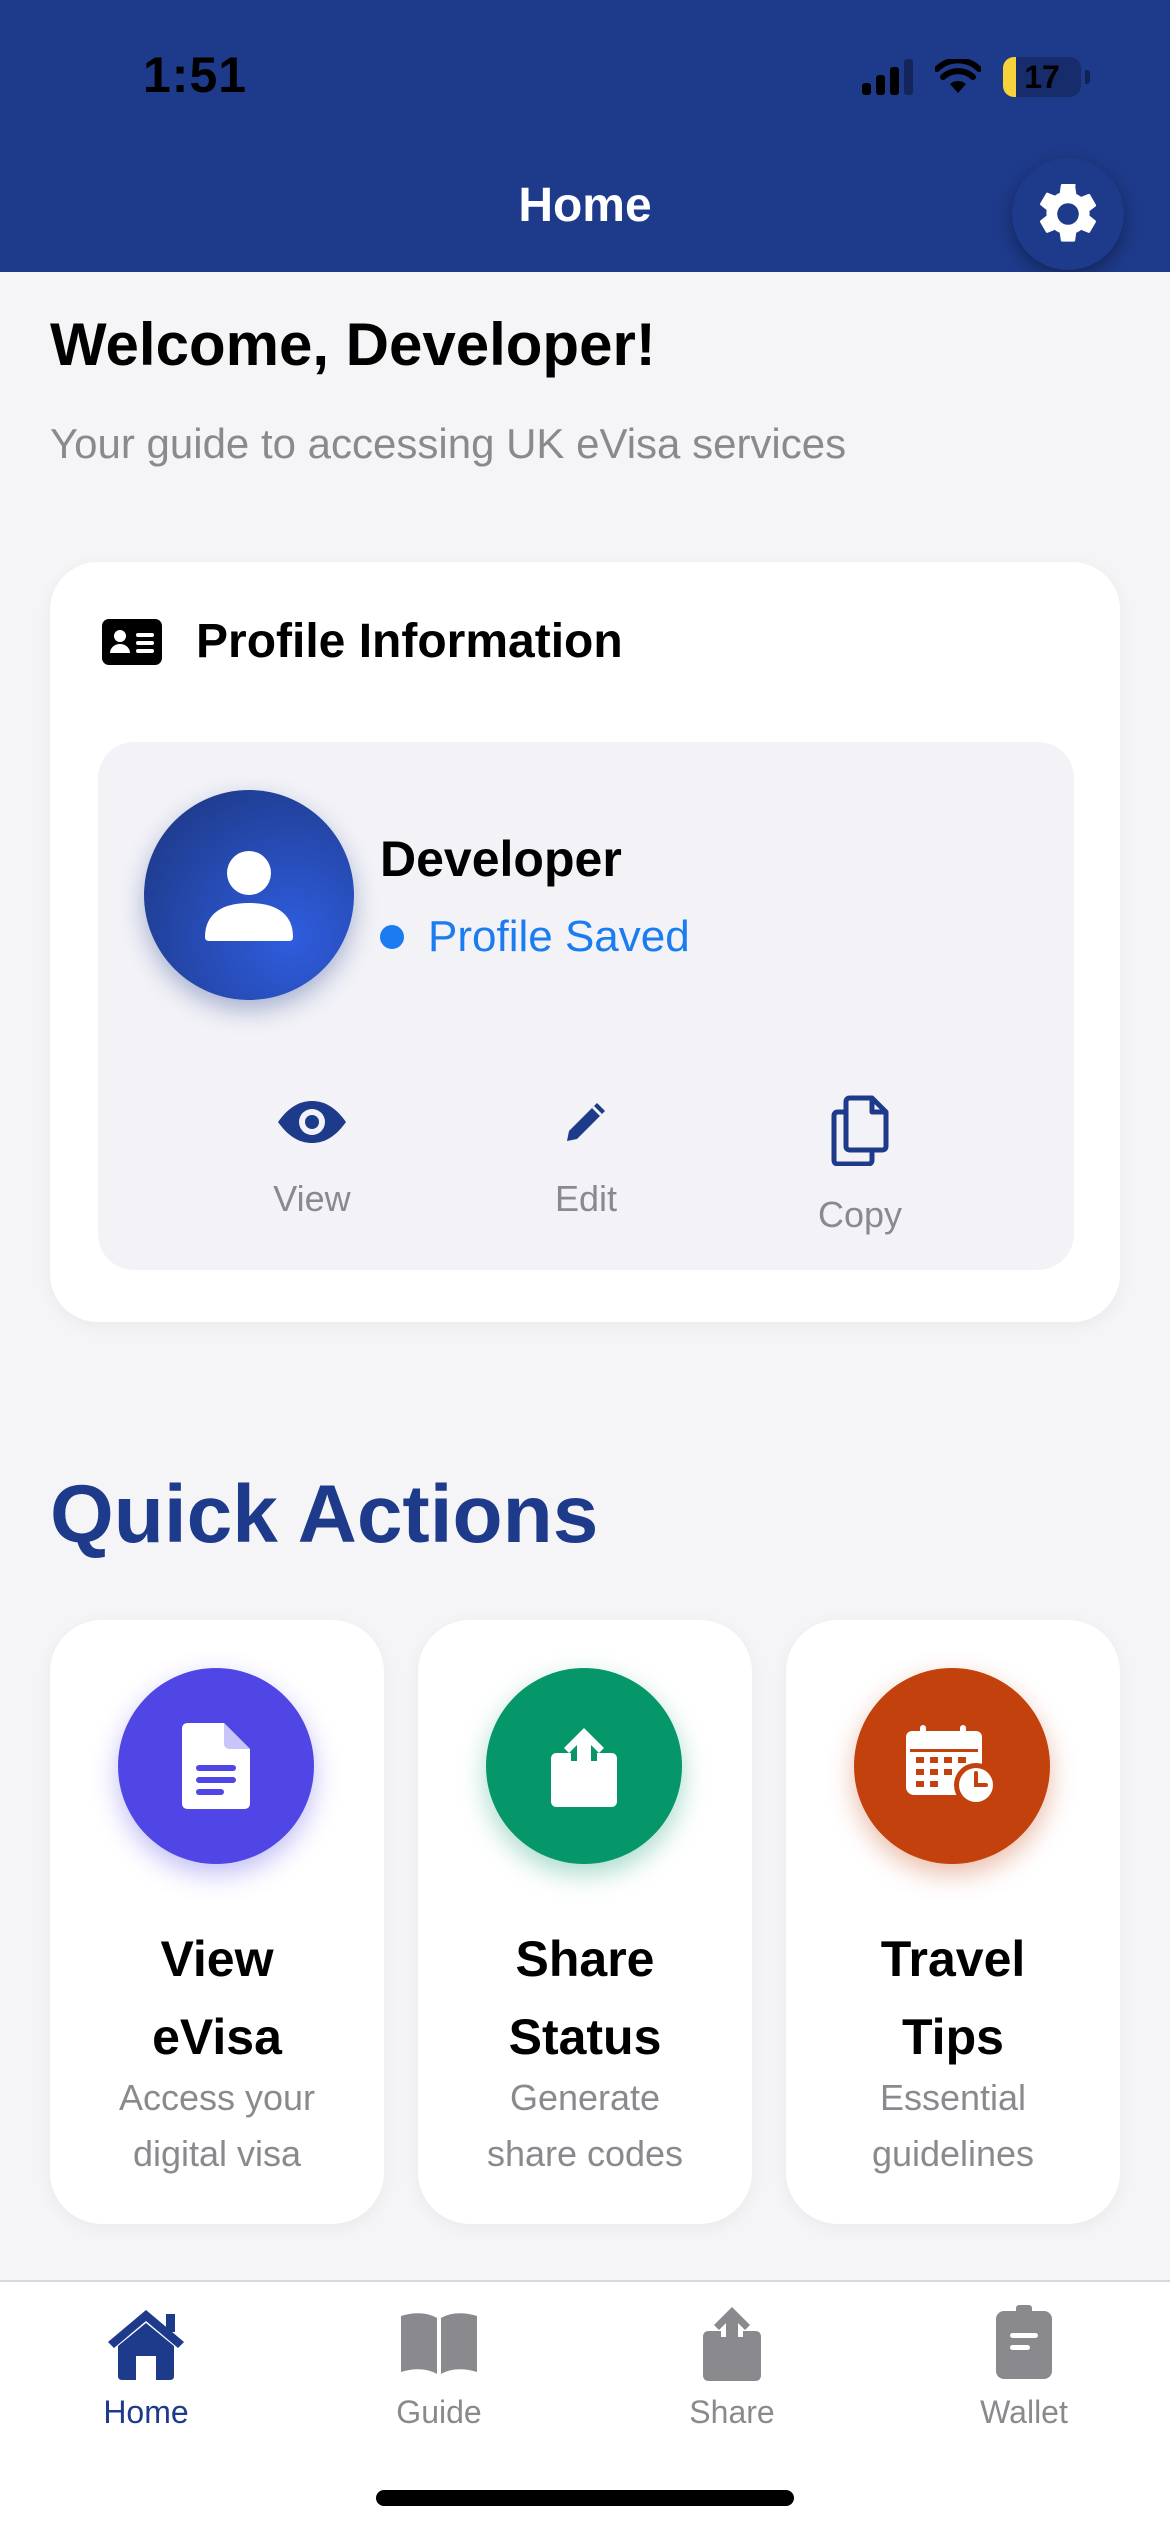 The height and width of the screenshot is (2532, 1170). What do you see at coordinates (439, 2412) in the screenshot?
I see `tab-guide-label: Guide` at bounding box center [439, 2412].